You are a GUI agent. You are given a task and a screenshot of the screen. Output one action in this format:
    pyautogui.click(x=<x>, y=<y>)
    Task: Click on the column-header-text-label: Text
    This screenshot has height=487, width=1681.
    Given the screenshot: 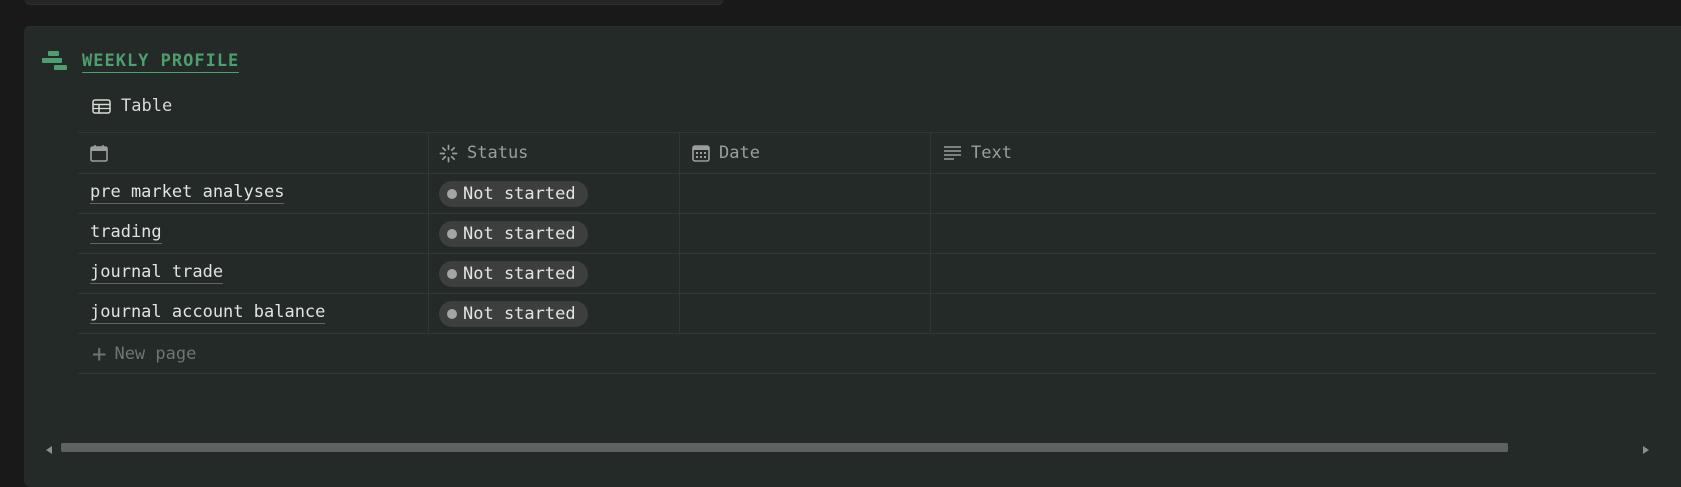 What is the action you would take?
    pyautogui.click(x=991, y=153)
    